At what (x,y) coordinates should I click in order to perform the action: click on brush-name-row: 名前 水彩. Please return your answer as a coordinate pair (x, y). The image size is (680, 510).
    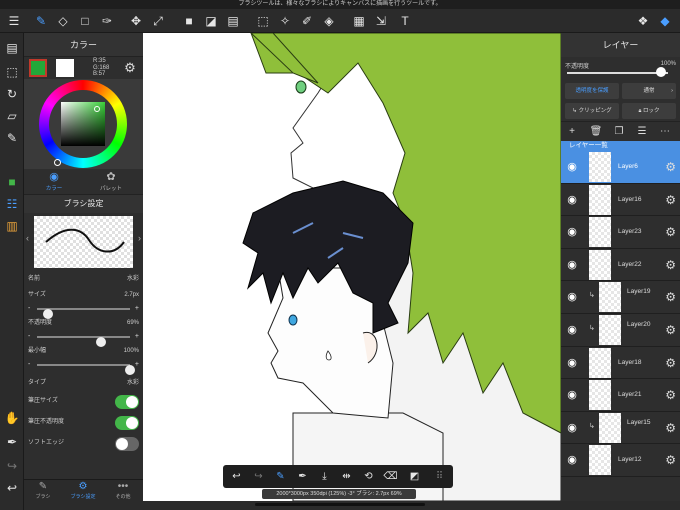
    Looking at the image, I should click on (83, 279).